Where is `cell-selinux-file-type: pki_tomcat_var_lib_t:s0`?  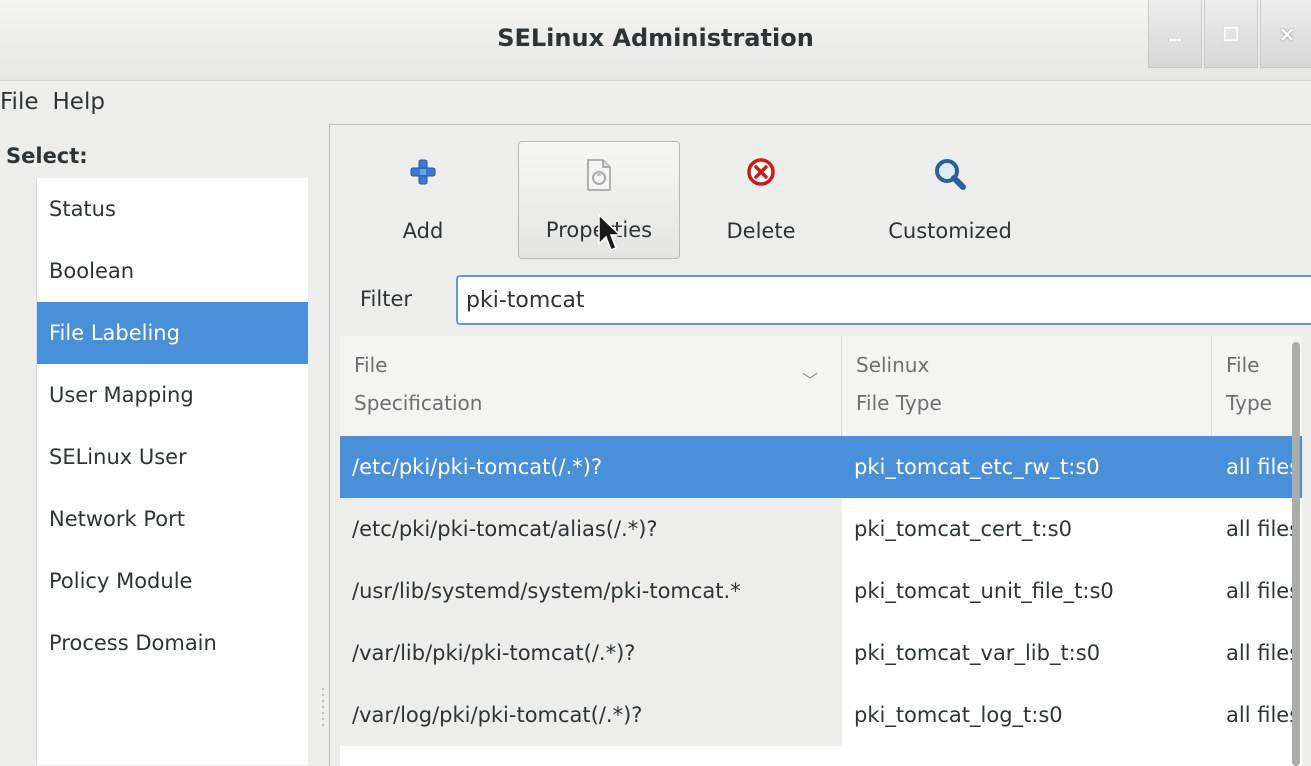 cell-selinux-file-type: pki_tomcat_var_lib_t:s0 is located at coordinates (1027, 653).